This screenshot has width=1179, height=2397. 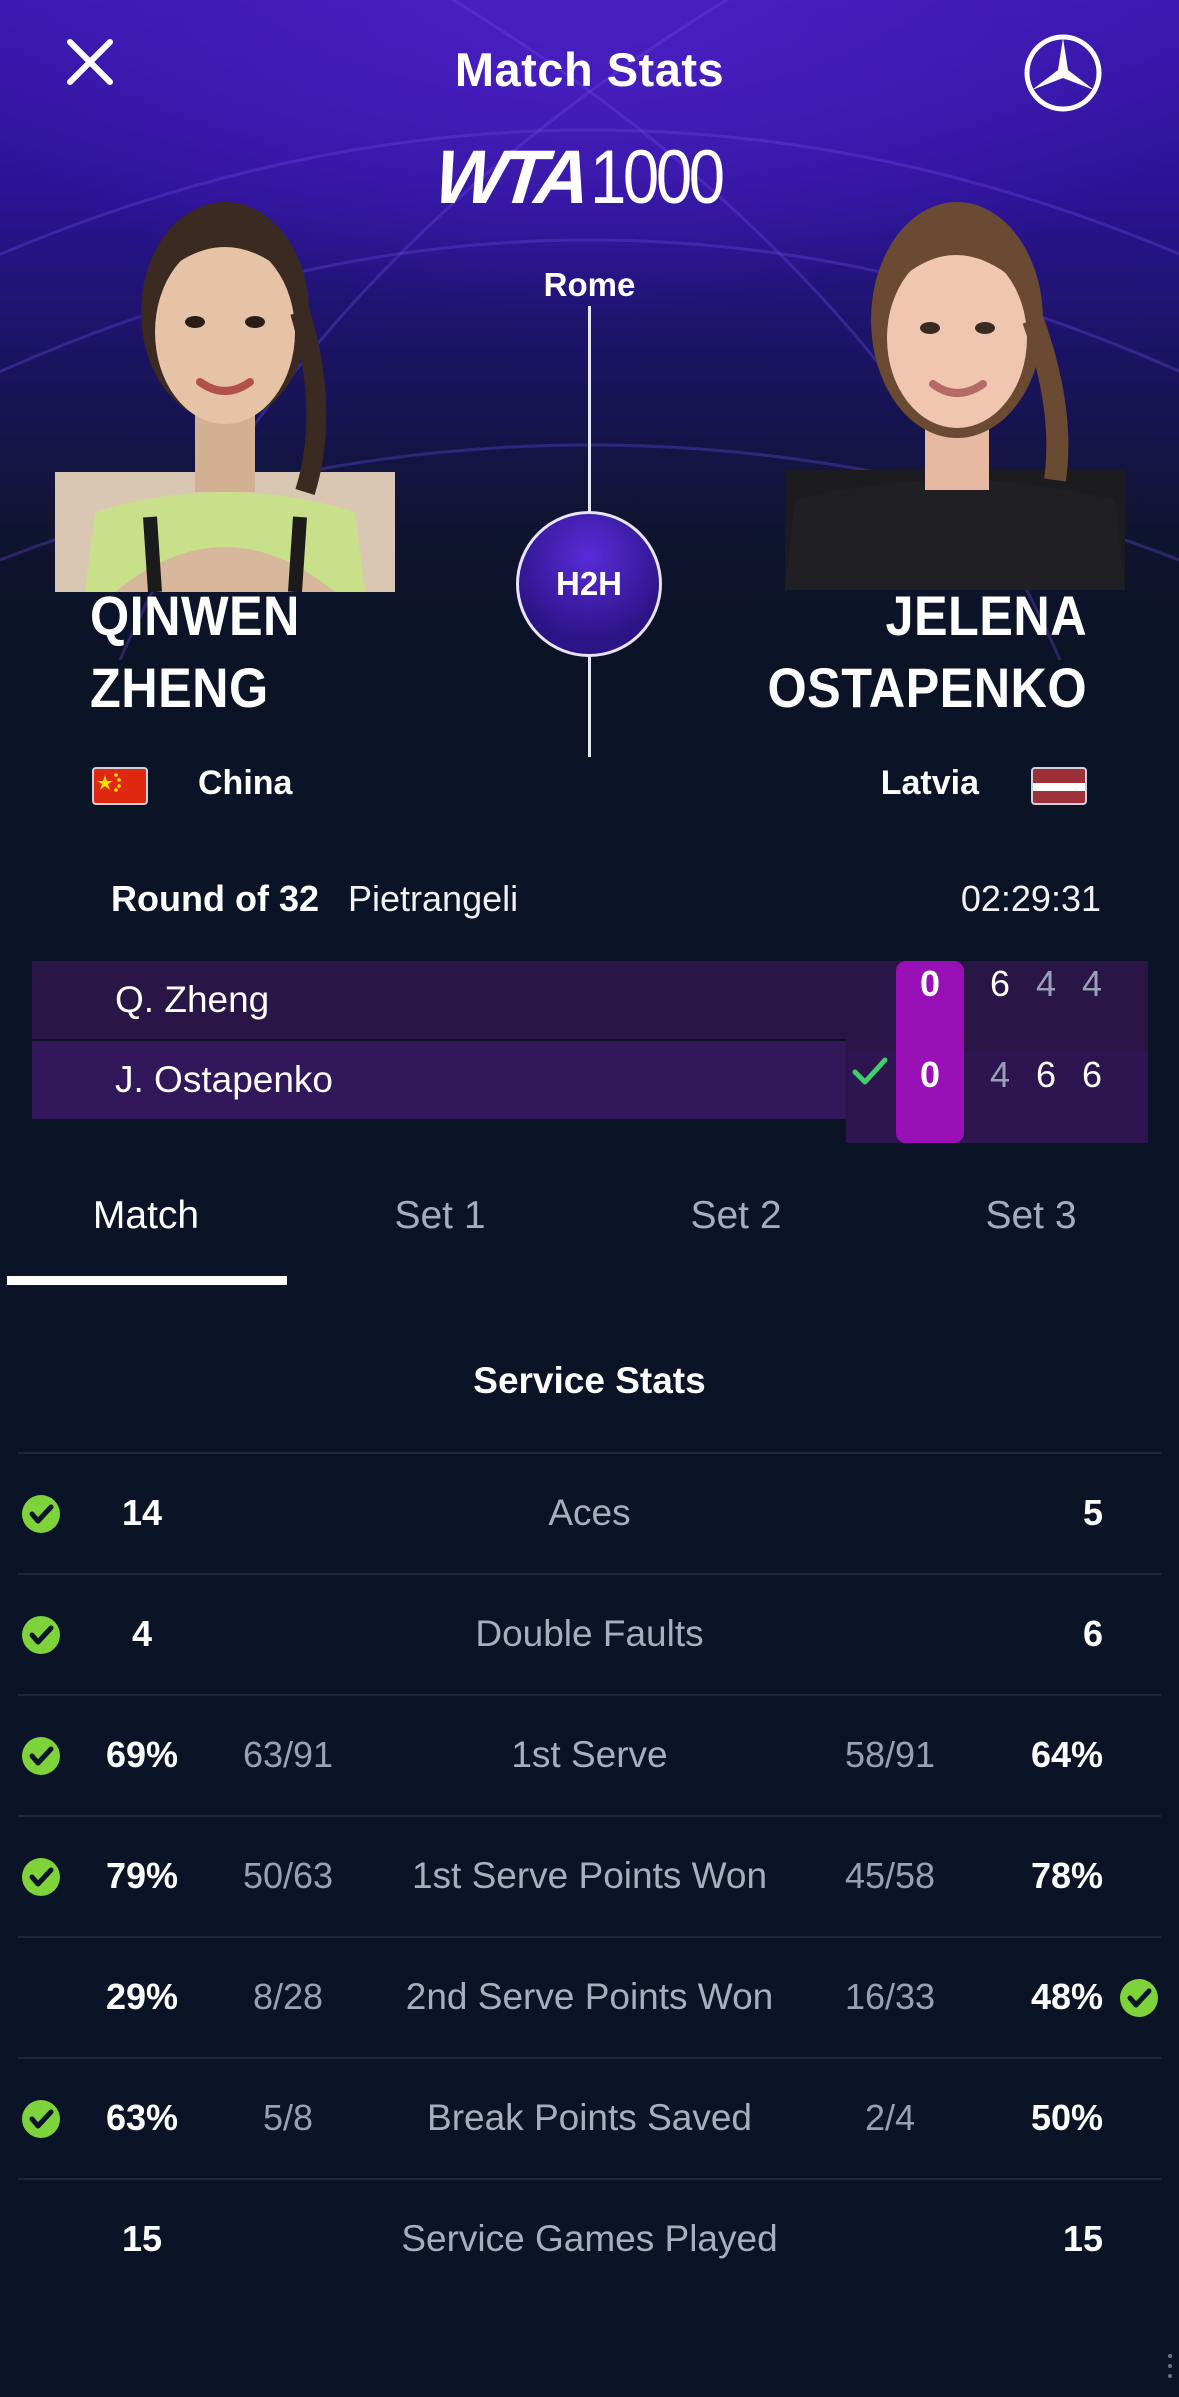 What do you see at coordinates (433, 898) in the screenshot?
I see `match-court: Pietrangeli` at bounding box center [433, 898].